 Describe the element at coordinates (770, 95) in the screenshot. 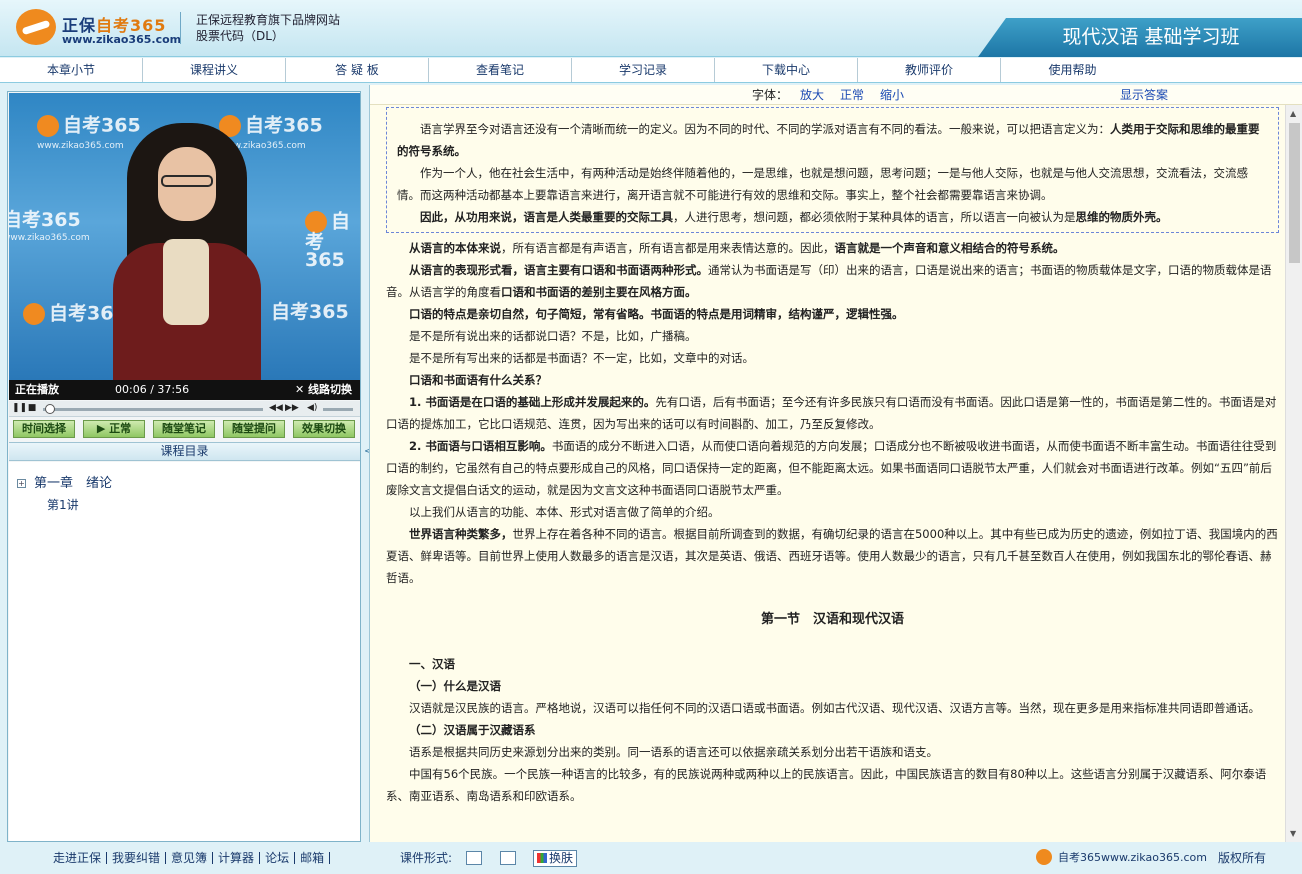

I see `font-label: 字体：` at that location.